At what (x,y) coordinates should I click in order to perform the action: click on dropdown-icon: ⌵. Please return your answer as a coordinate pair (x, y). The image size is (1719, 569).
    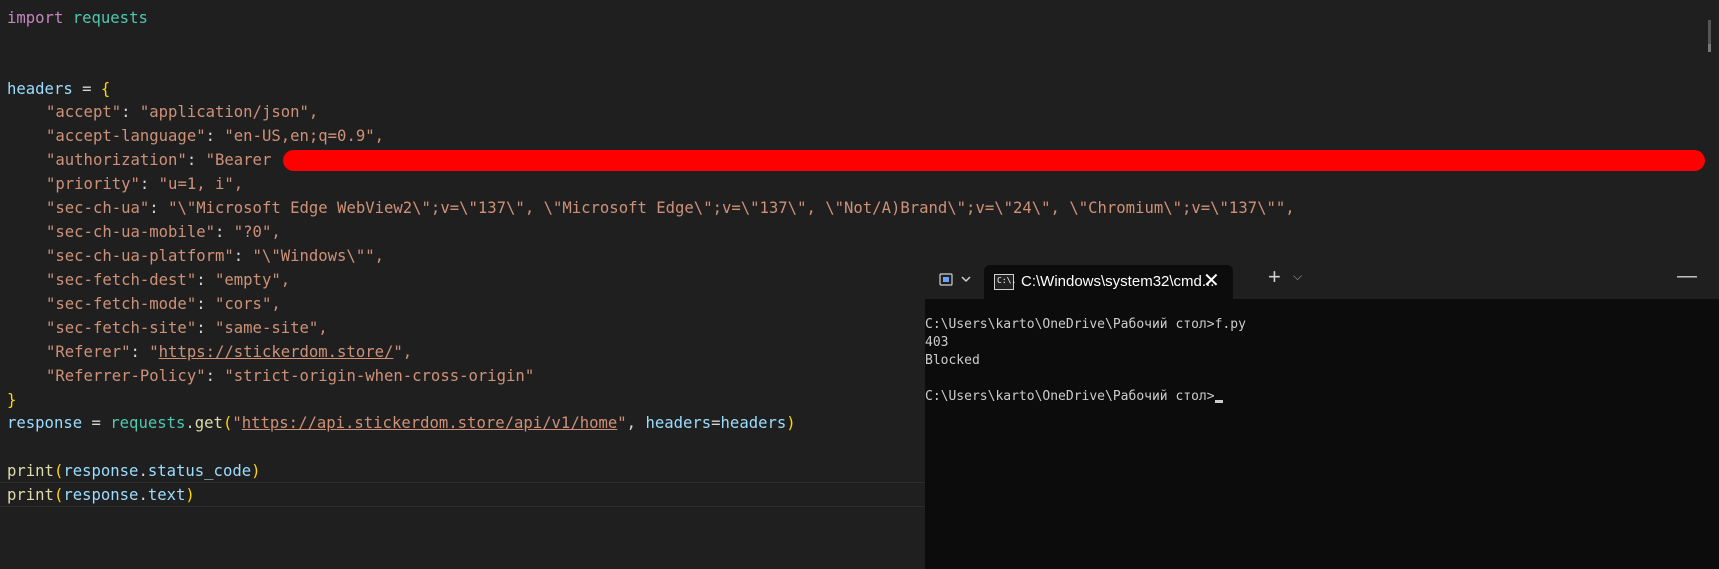
    Looking at the image, I should click on (1297, 276).